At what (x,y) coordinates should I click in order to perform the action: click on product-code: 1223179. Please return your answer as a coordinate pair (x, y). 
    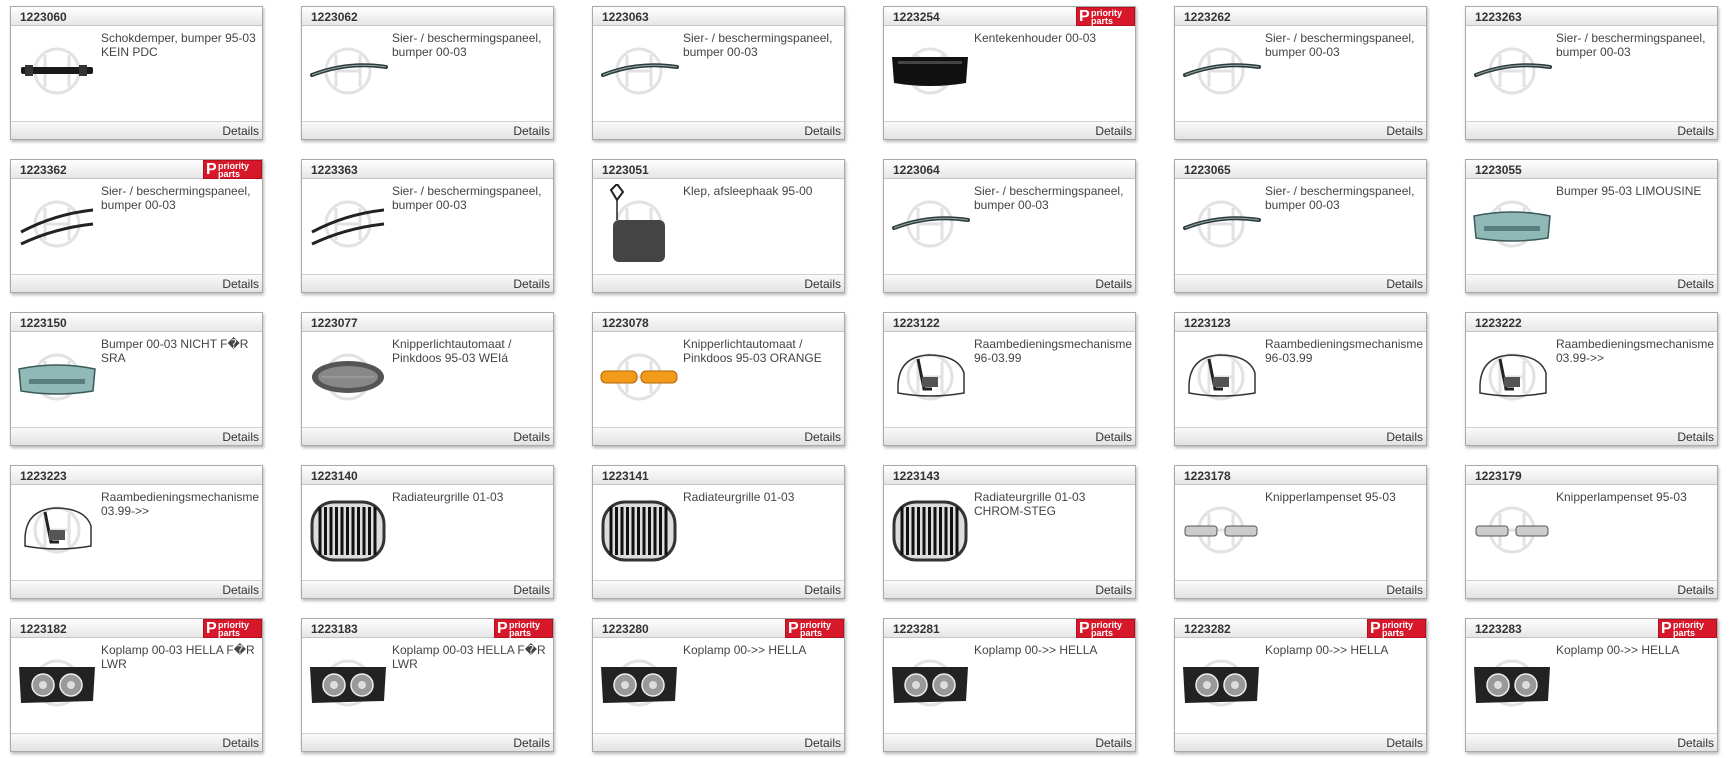
    Looking at the image, I should click on (1498, 476).